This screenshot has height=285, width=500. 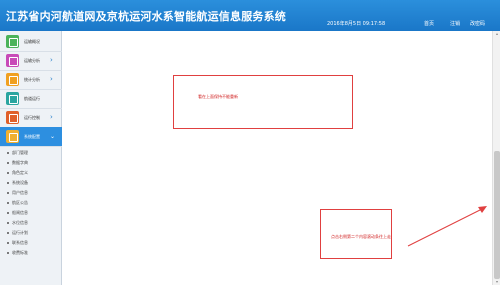 I want to click on annotation-text-top: 看在上面保持不能重新, so click(x=218, y=96).